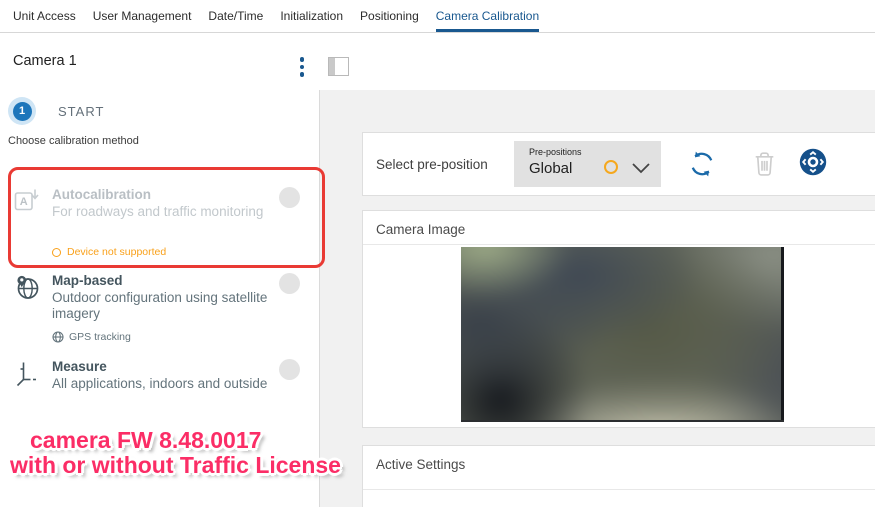  Describe the element at coordinates (73, 141) in the screenshot. I see `calibration-instruction: Choose calibration method` at that location.